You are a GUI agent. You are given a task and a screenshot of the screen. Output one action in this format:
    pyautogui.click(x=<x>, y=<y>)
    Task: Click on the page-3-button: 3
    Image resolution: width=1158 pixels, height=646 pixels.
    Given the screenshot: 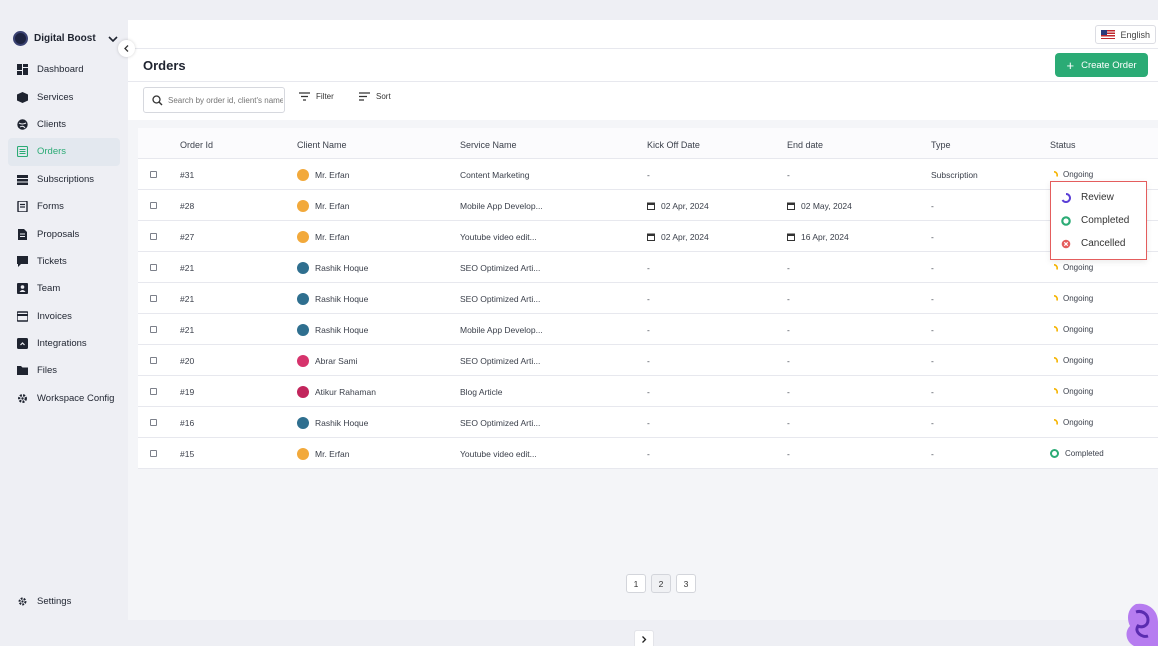 What is the action you would take?
    pyautogui.click(x=686, y=583)
    